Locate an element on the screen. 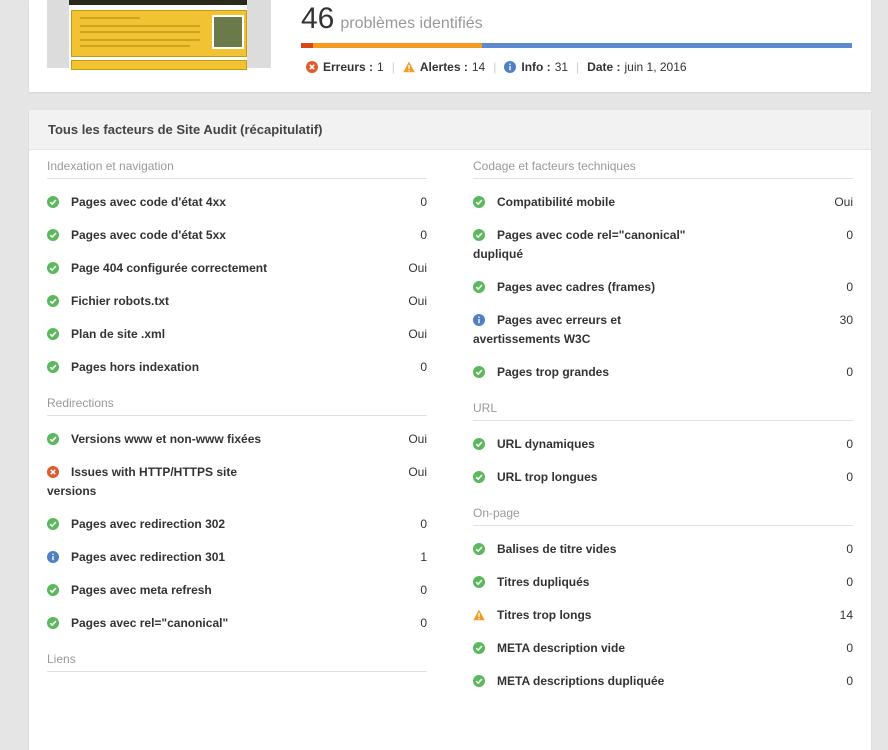  factor-row-titres-dupliques: Titres dupliqués 0 is located at coordinates (663, 582).